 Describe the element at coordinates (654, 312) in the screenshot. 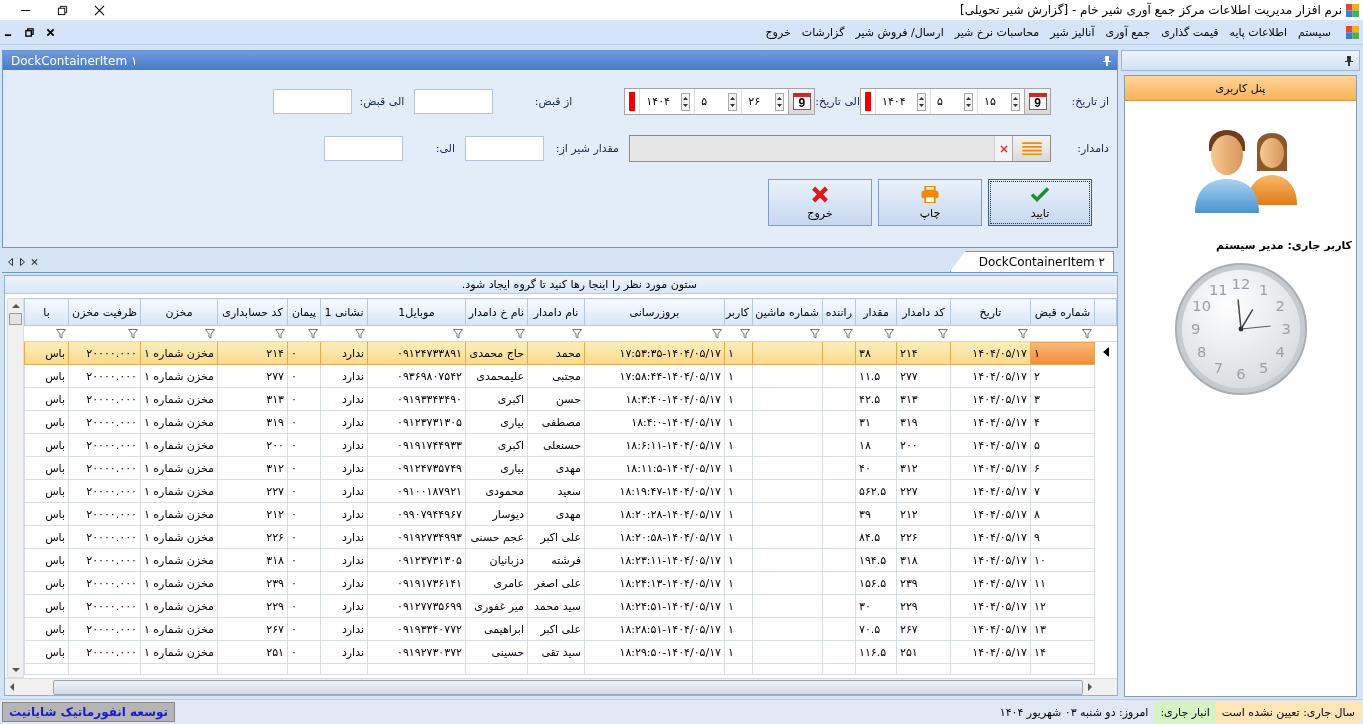

I see `column-header: بروزرسانی` at that location.